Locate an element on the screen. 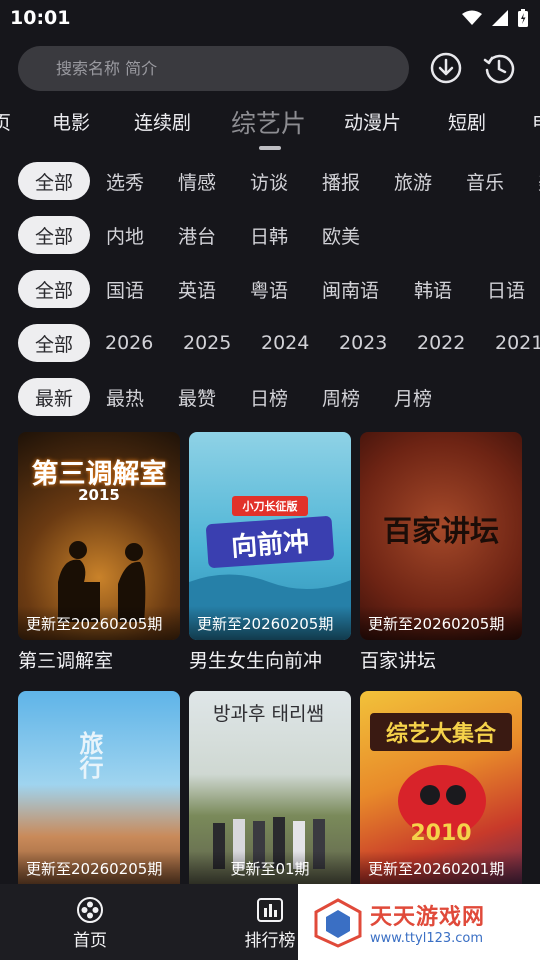  filter-chip: 最新 is located at coordinates (54, 397).